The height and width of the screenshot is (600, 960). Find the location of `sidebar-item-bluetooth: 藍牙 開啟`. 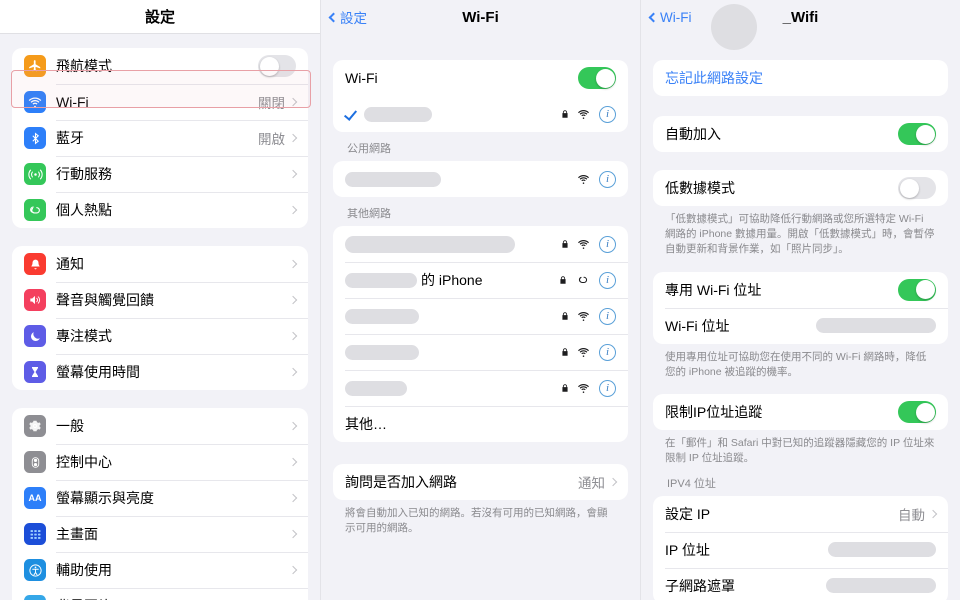

sidebar-item-bluetooth: 藍牙 開啟 is located at coordinates (160, 138).